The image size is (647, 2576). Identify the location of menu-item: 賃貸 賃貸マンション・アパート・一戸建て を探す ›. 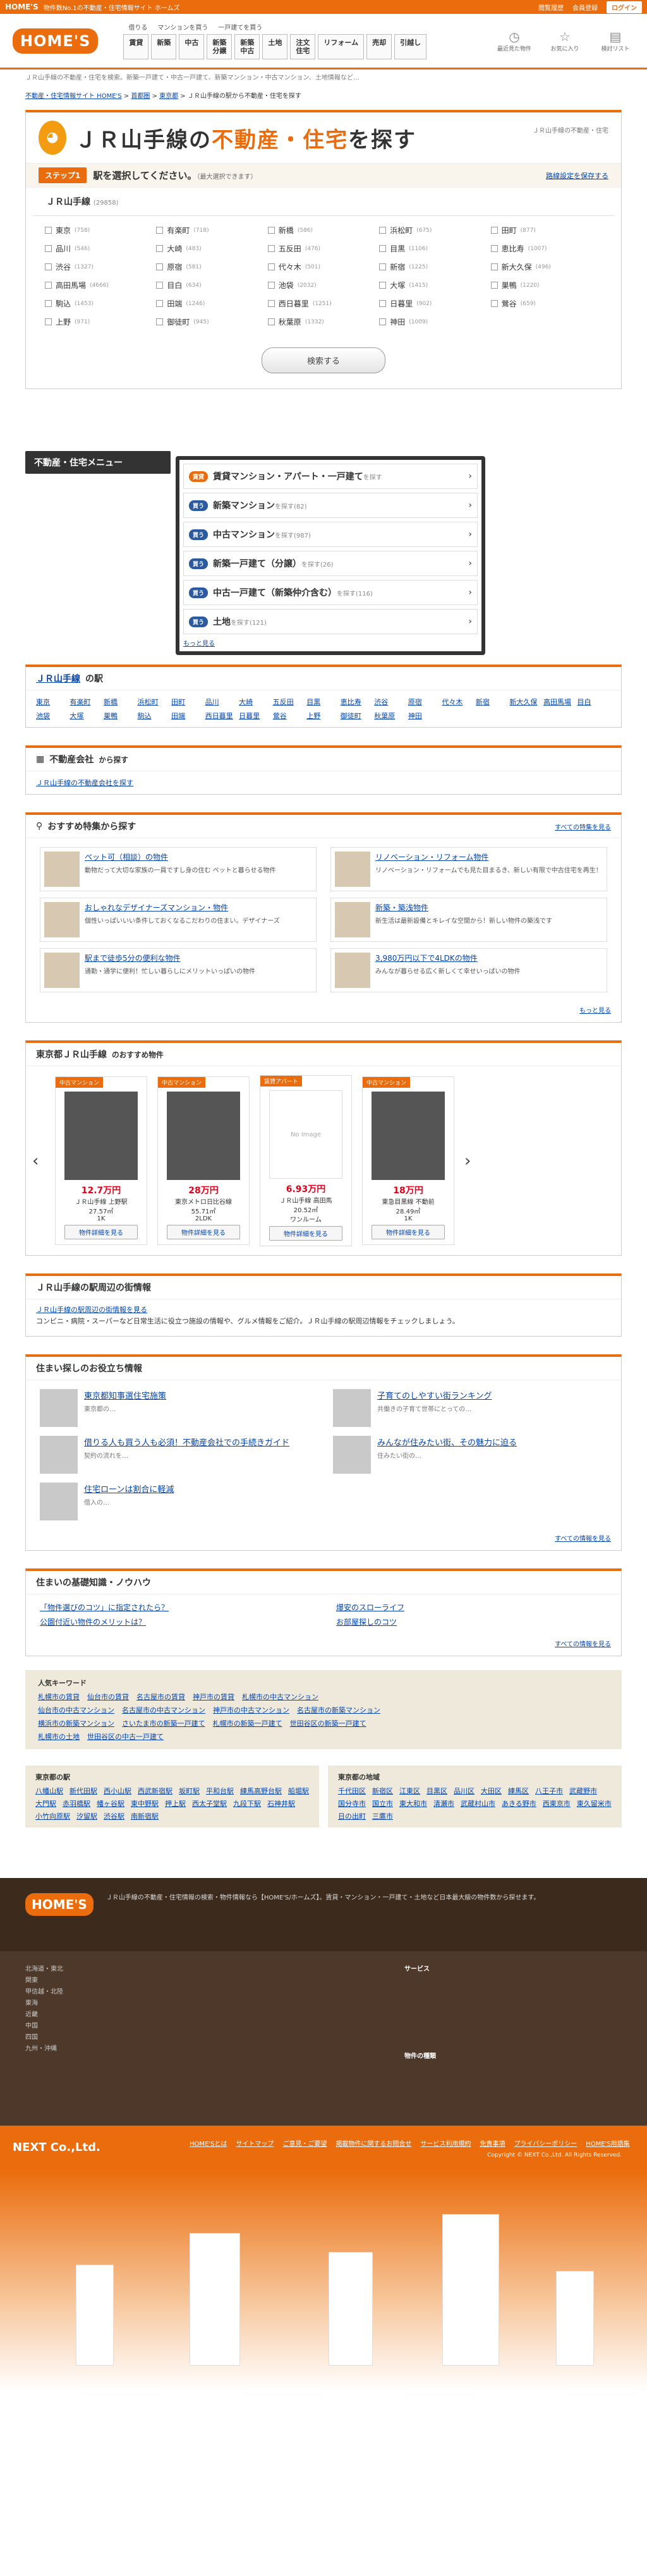
(330, 476).